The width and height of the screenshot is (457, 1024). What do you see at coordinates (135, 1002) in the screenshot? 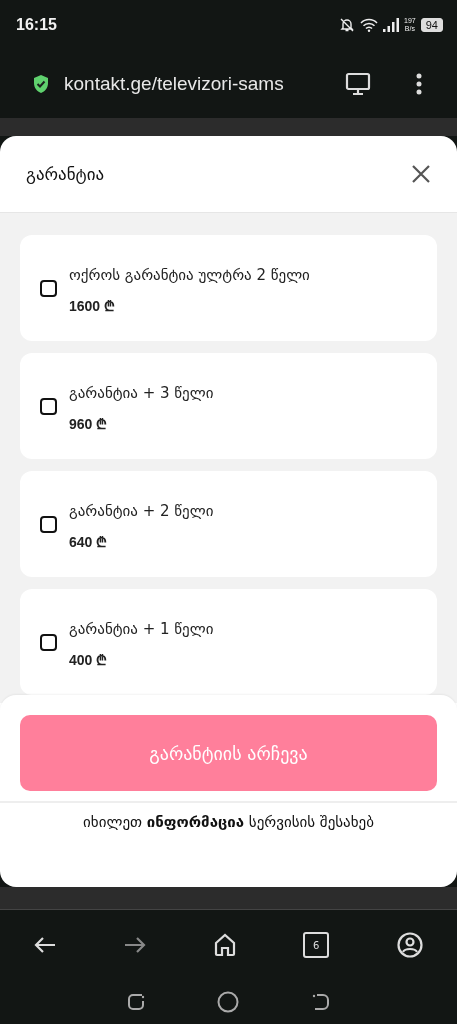
I see `recents-icon` at bounding box center [135, 1002].